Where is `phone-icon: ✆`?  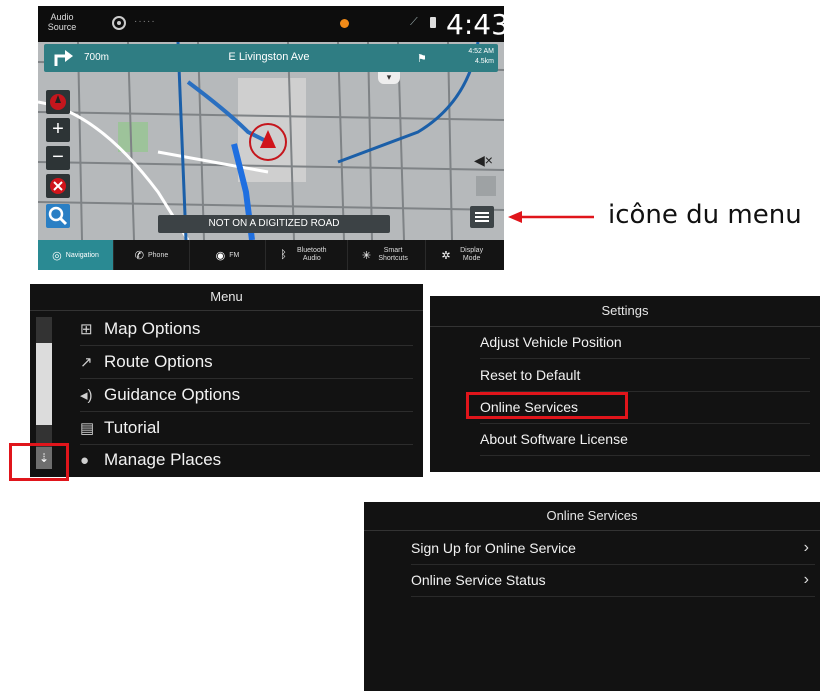 phone-icon: ✆ is located at coordinates (139, 255).